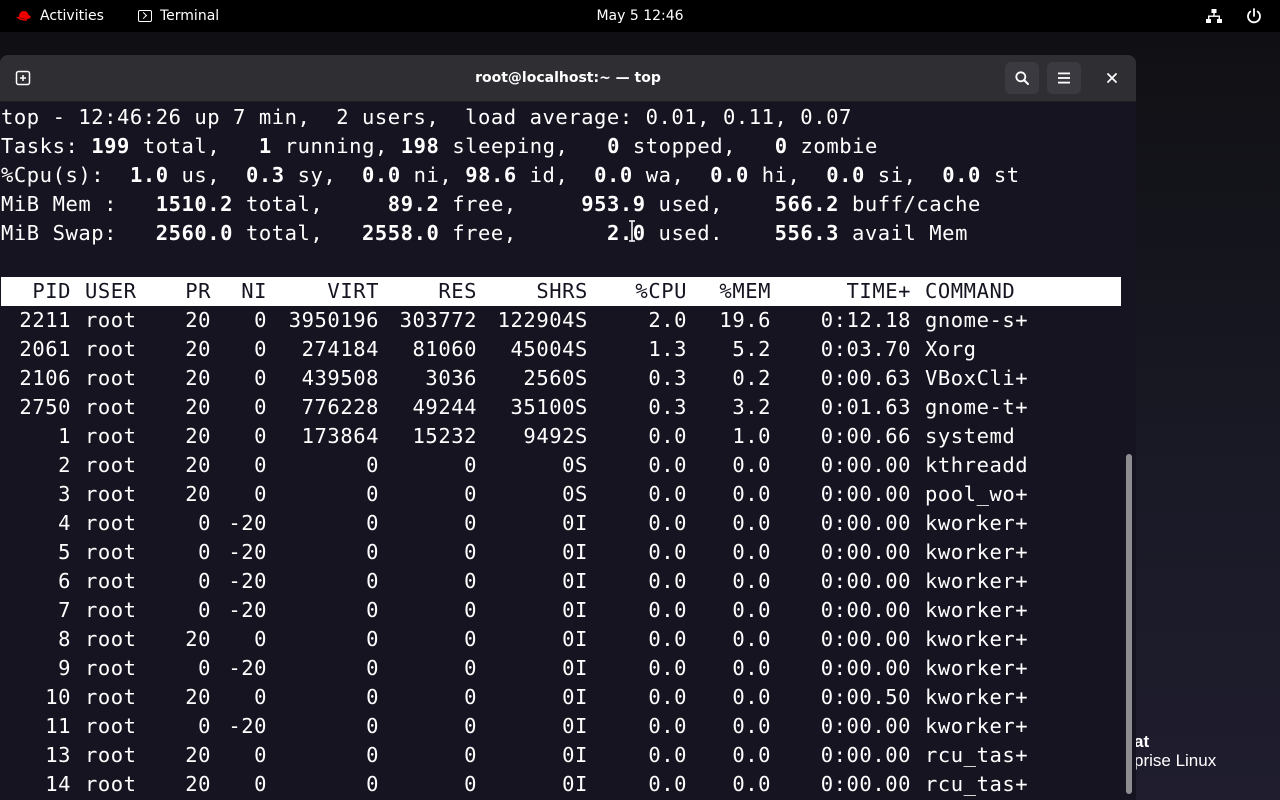 The image size is (1280, 800). I want to click on process-cell-res: 49244, so click(444, 407).